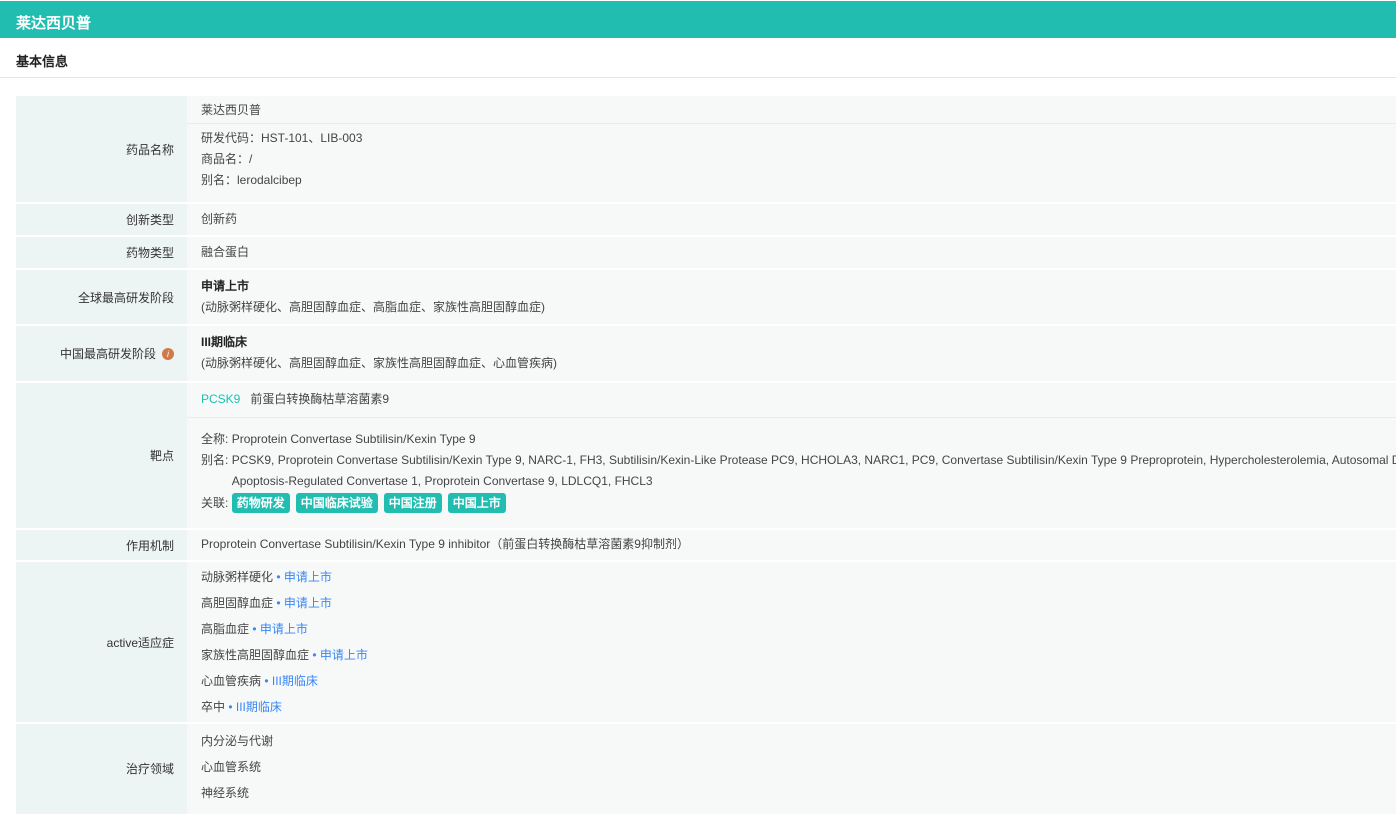 This screenshot has width=1396, height=816. I want to click on indication-item: 家族性高胆固醇血症 • 申请上市, so click(284, 655).